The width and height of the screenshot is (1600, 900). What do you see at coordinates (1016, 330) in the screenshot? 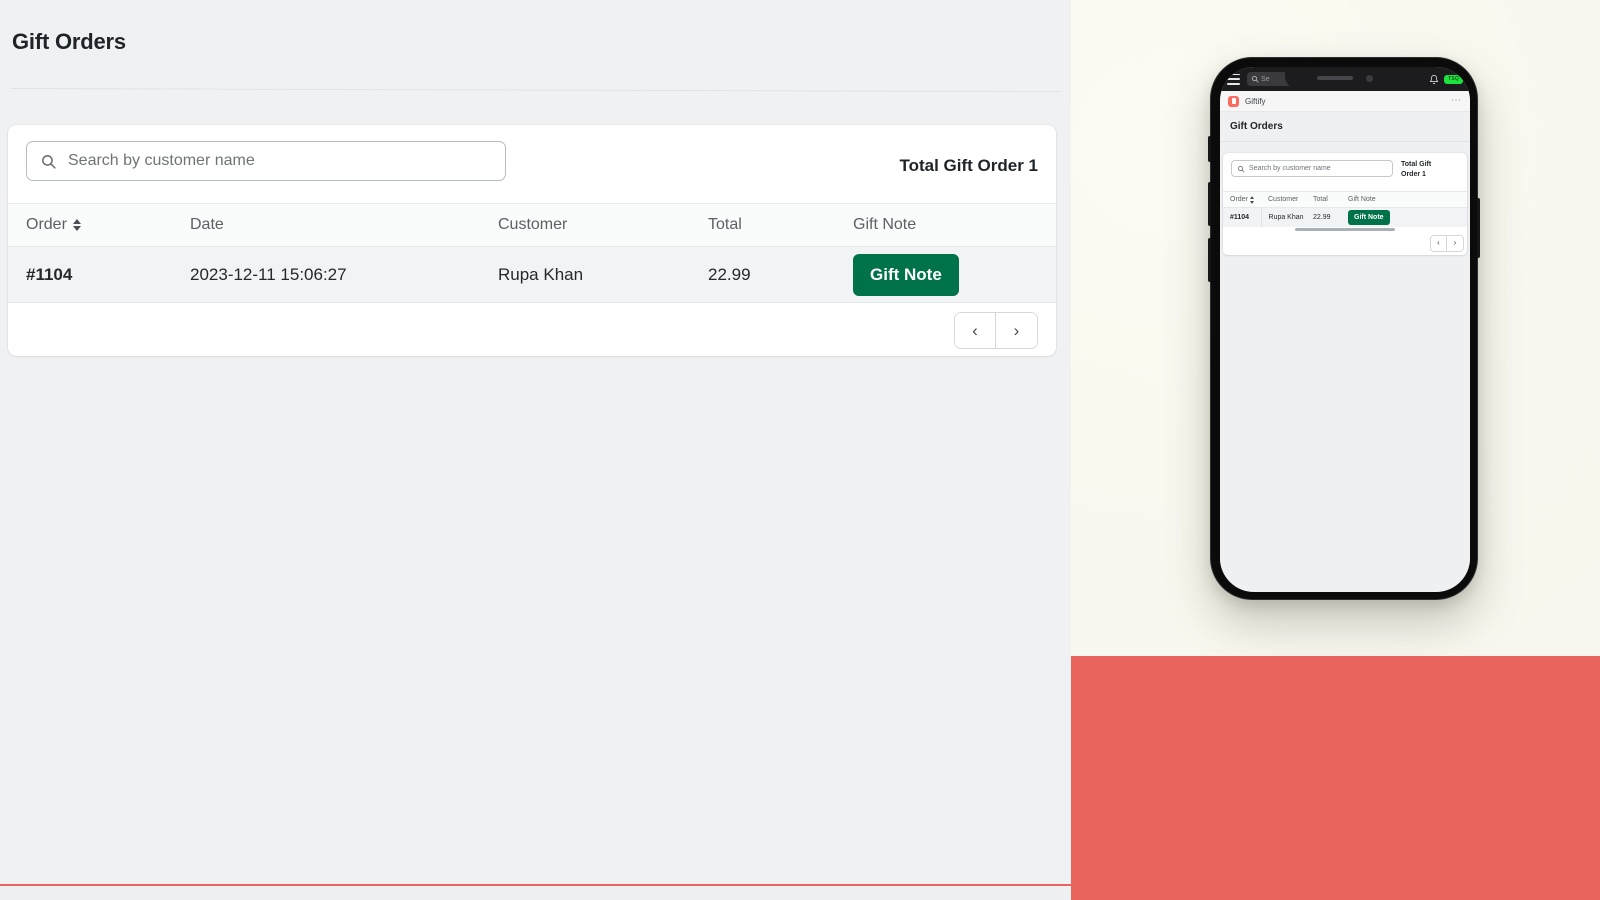
I see `pagination-next-button: ›` at bounding box center [1016, 330].